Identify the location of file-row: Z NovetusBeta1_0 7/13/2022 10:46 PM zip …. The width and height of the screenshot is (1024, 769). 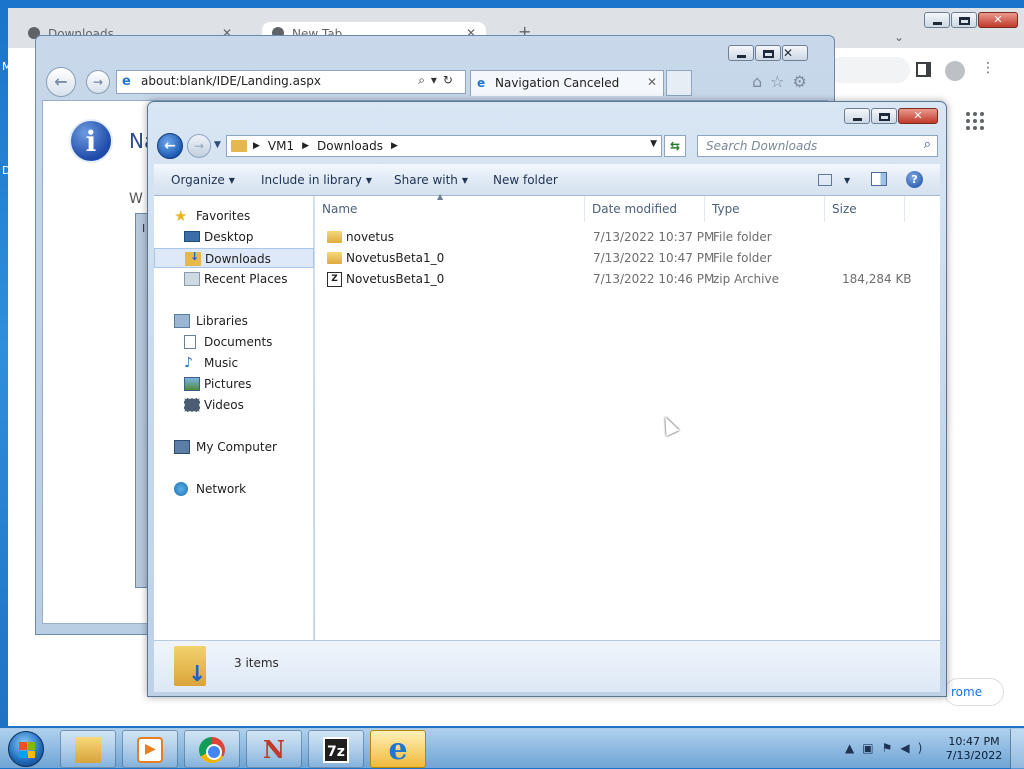
(627, 279).